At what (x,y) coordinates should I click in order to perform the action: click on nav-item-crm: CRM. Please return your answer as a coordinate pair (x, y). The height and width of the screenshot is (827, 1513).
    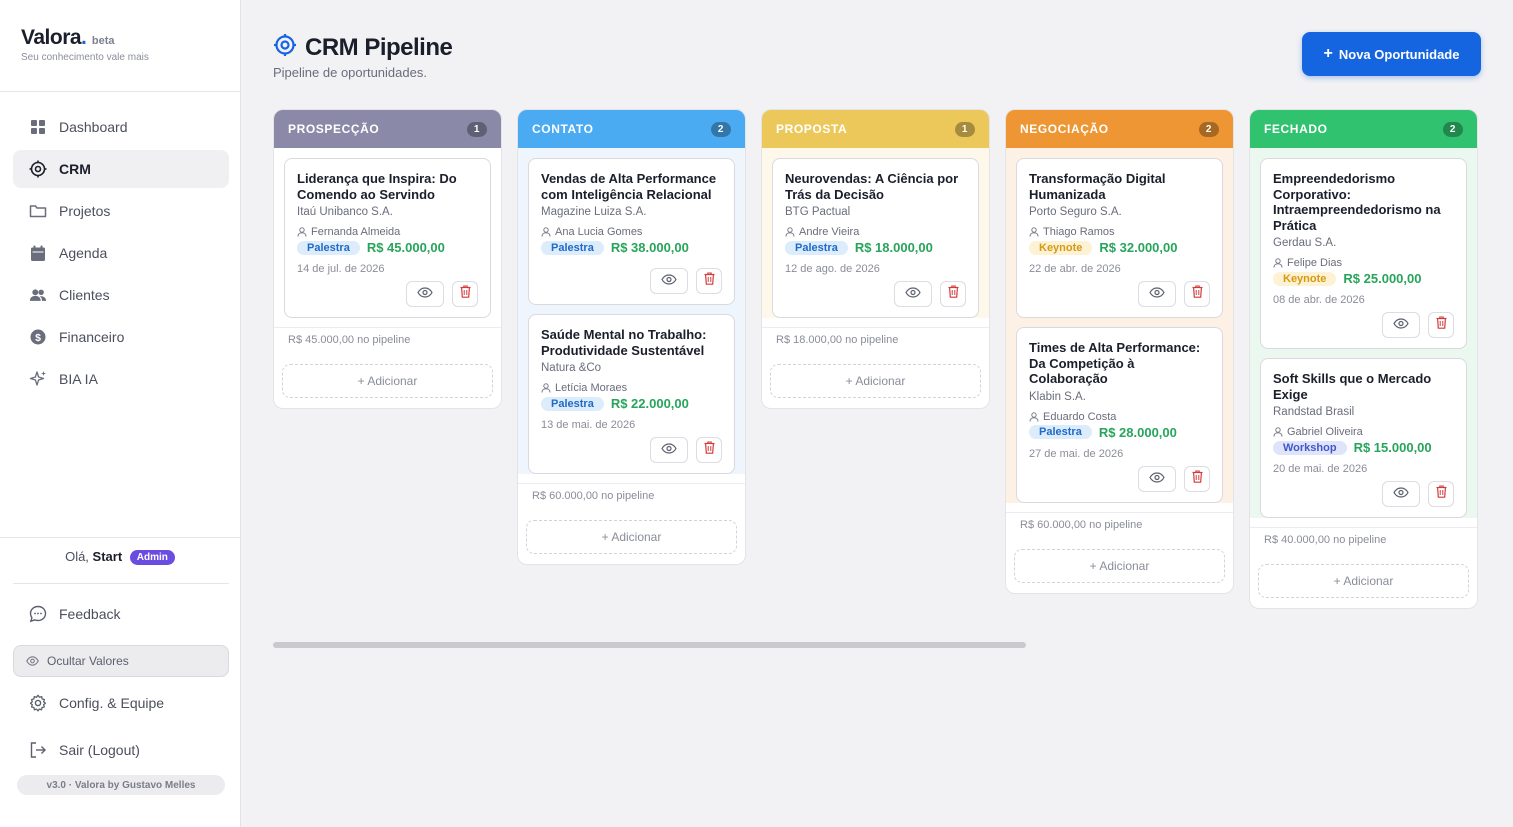
    Looking at the image, I should click on (121, 169).